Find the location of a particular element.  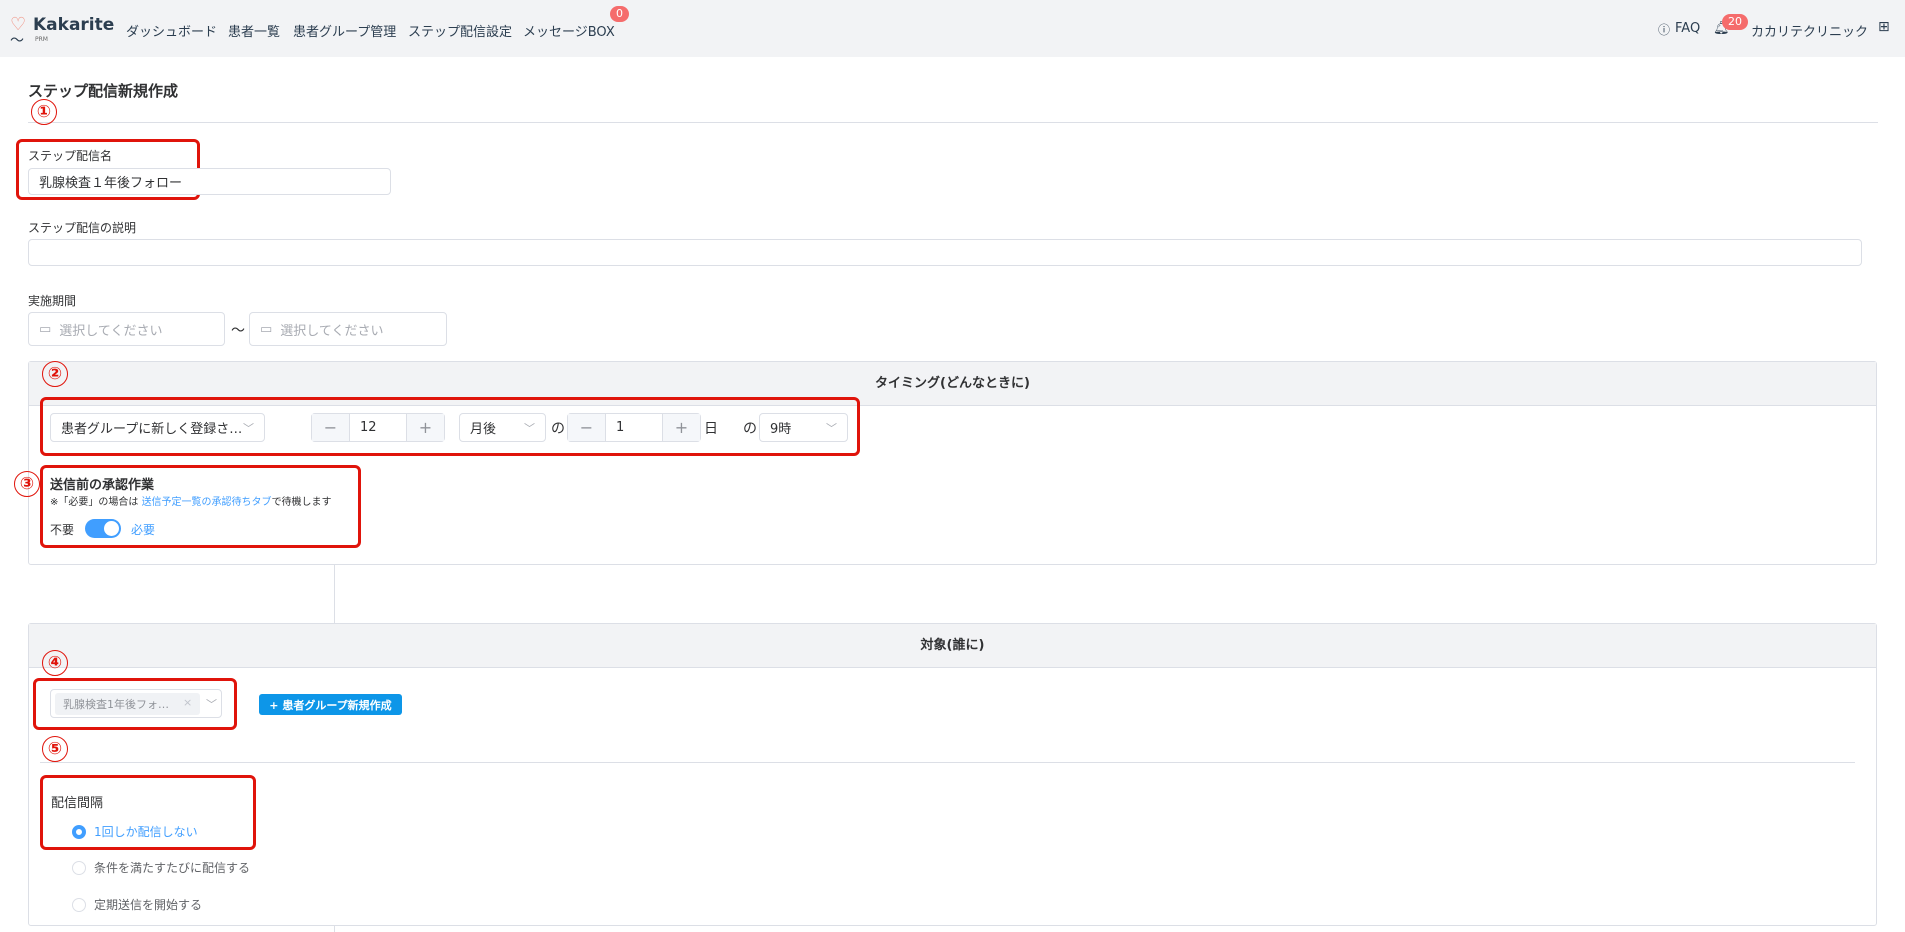

hour-select: 9時 ﹀ is located at coordinates (803, 427).